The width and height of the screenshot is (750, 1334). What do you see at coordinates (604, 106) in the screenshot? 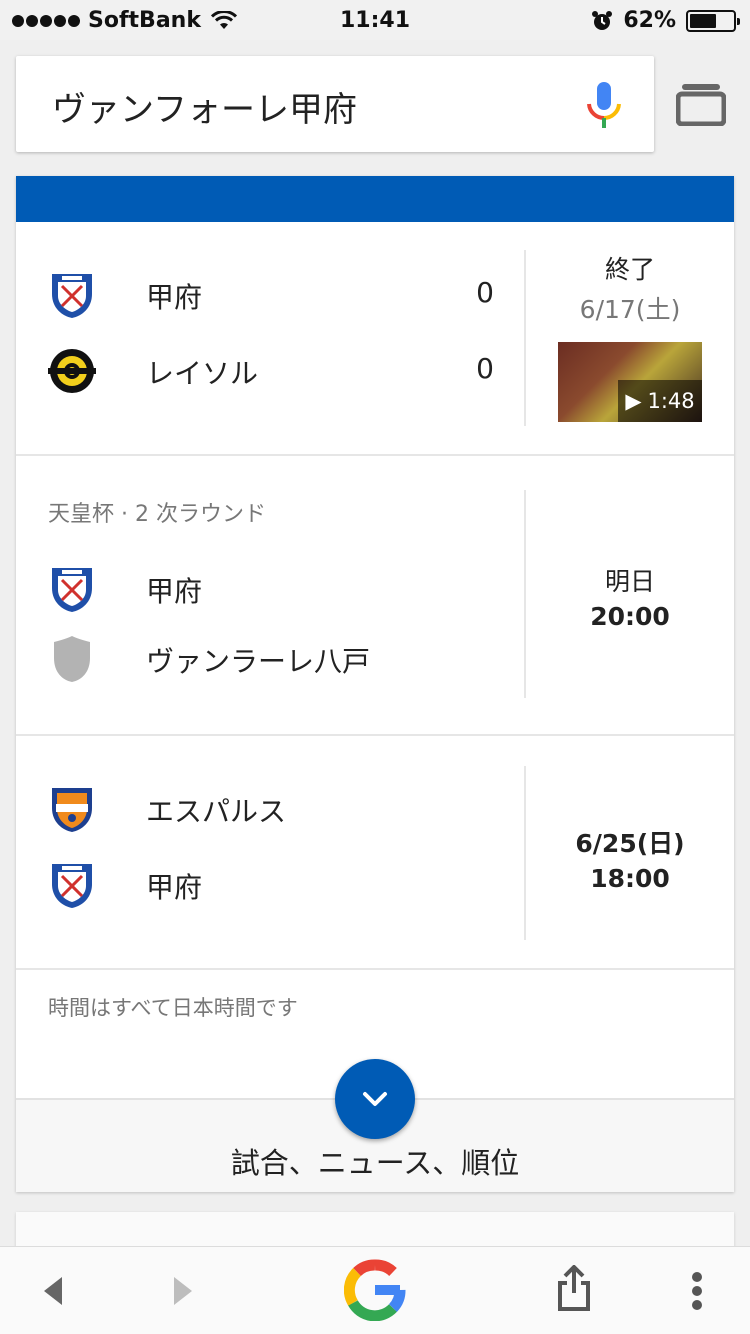
I see `microphone-icon` at bounding box center [604, 106].